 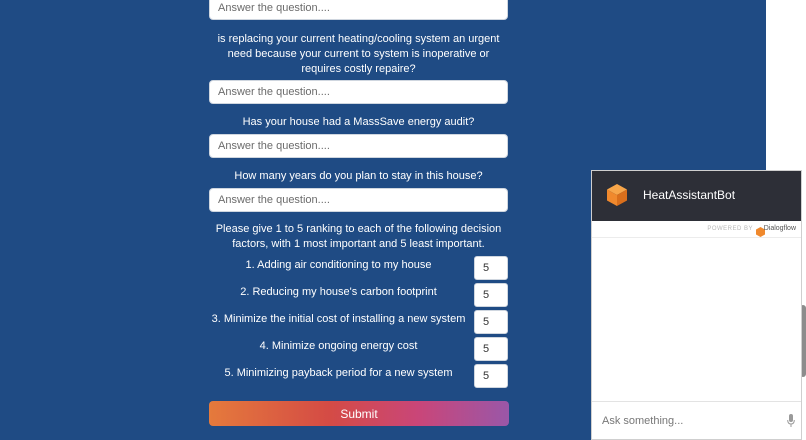 What do you see at coordinates (779, 228) in the screenshot?
I see `dialogflow-label: Dialogflow` at bounding box center [779, 228].